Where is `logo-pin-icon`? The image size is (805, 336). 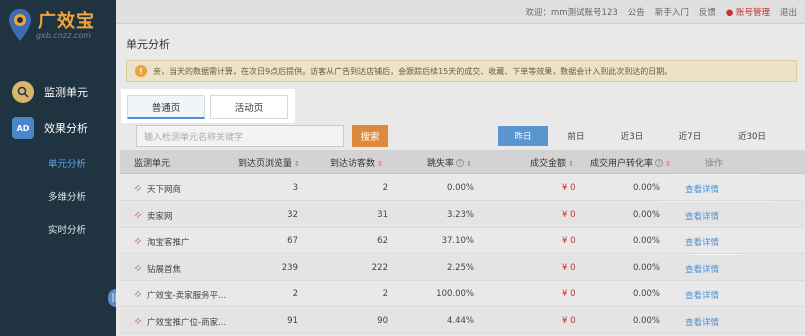
logo-pin-icon is located at coordinates (20, 25).